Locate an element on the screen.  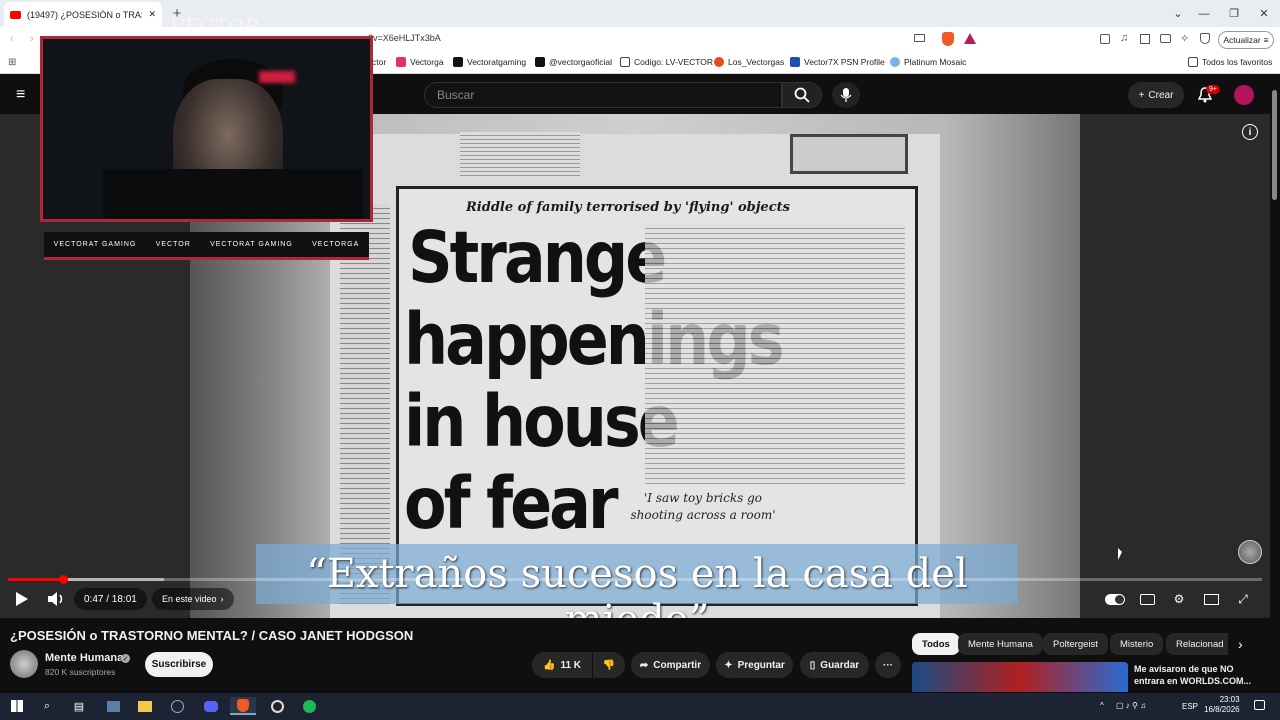
brave-shield-icon is located at coordinates (948, 39).